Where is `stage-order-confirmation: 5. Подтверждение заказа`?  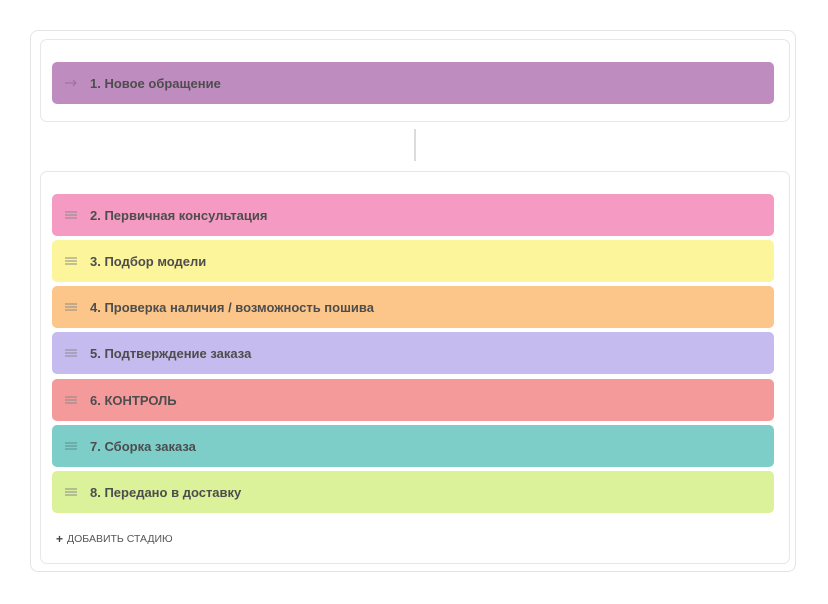
stage-order-confirmation: 5. Подтверждение заказа is located at coordinates (413, 353).